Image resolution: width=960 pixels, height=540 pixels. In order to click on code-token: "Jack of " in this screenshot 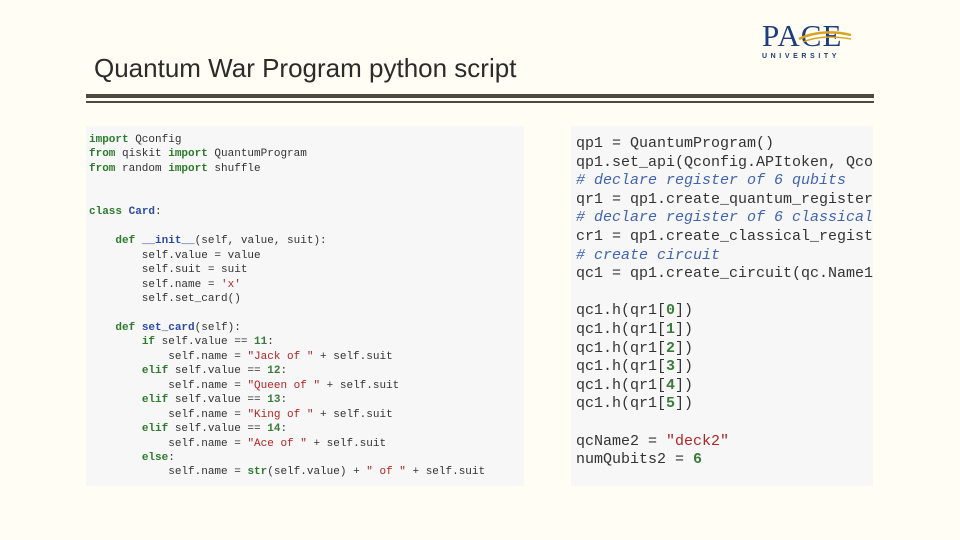, I will do `click(280, 356)`.